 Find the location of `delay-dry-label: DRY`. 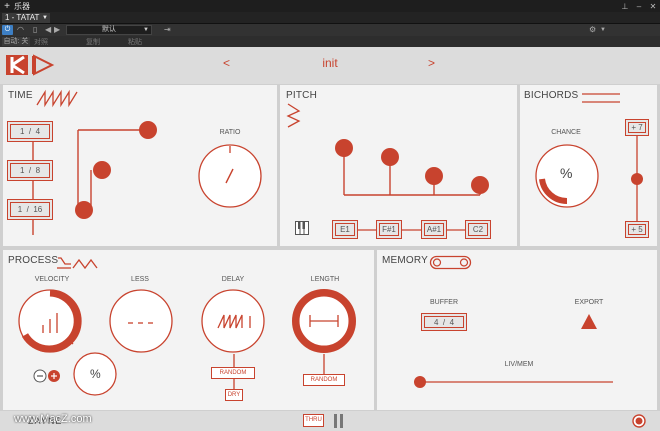

delay-dry-label: DRY is located at coordinates (234, 395).